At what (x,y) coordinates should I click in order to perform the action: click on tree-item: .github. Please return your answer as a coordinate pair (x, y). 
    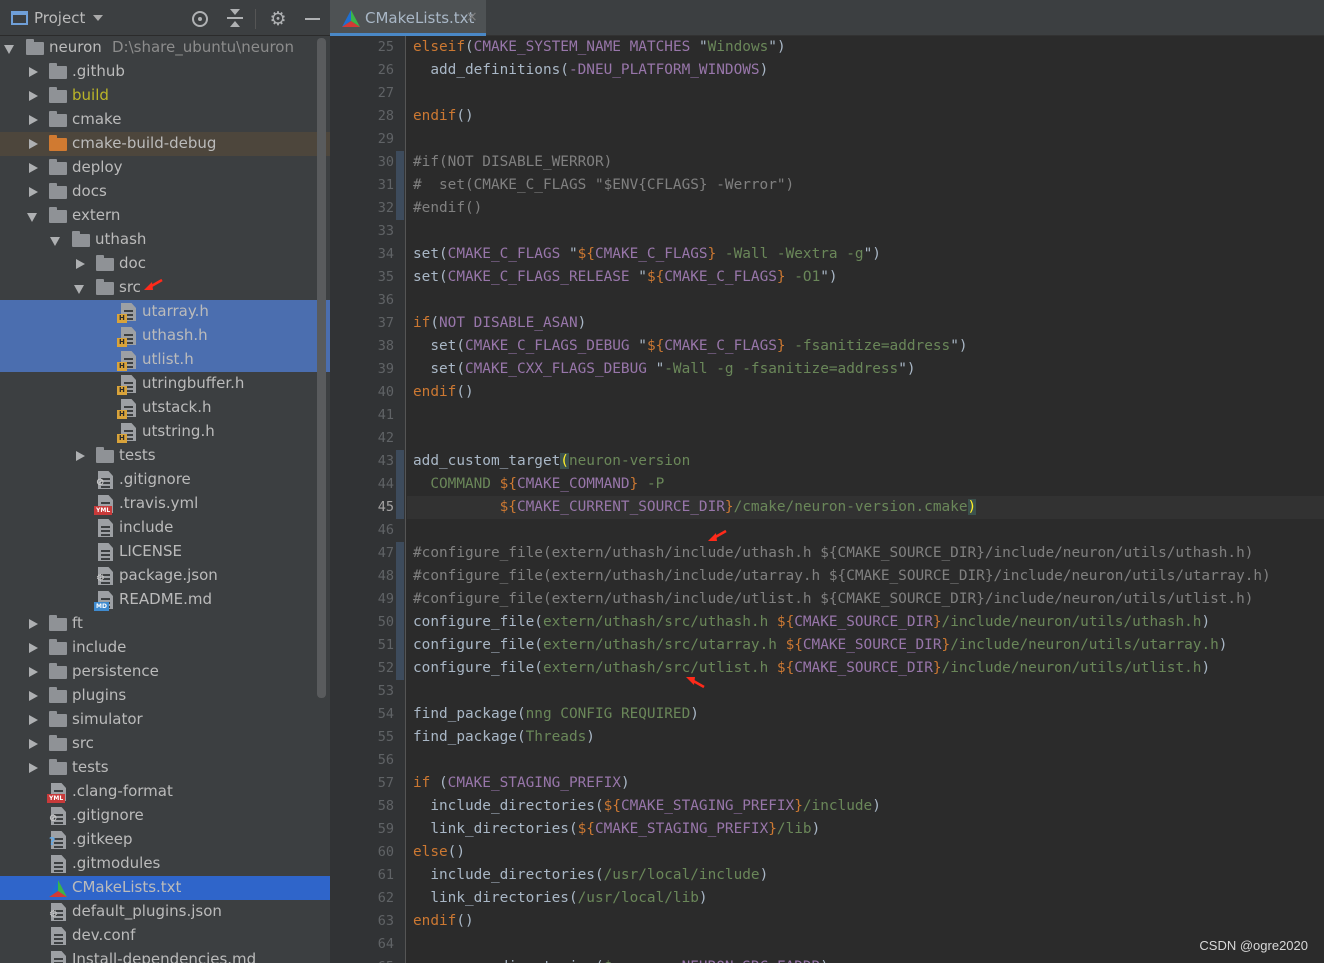
    Looking at the image, I should click on (165, 72).